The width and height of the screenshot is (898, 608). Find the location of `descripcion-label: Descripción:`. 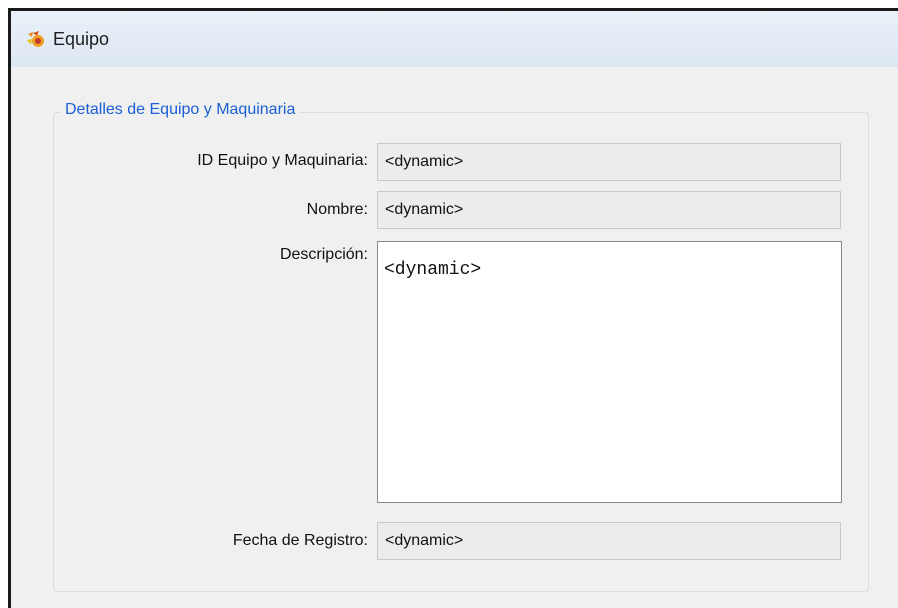

descripcion-label: Descripción: is located at coordinates (323, 254).